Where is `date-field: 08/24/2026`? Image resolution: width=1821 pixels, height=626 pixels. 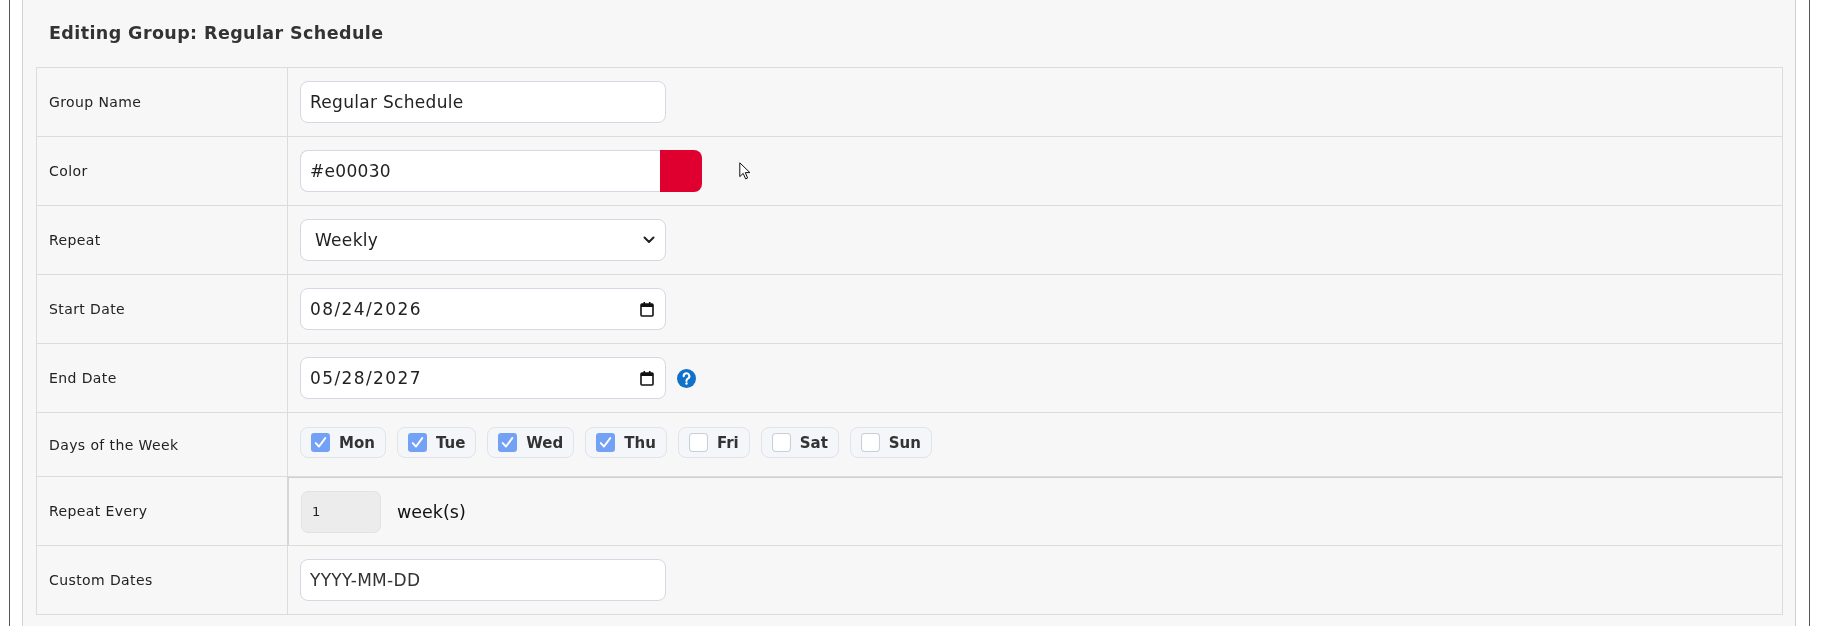 date-field: 08/24/2026 is located at coordinates (483, 309).